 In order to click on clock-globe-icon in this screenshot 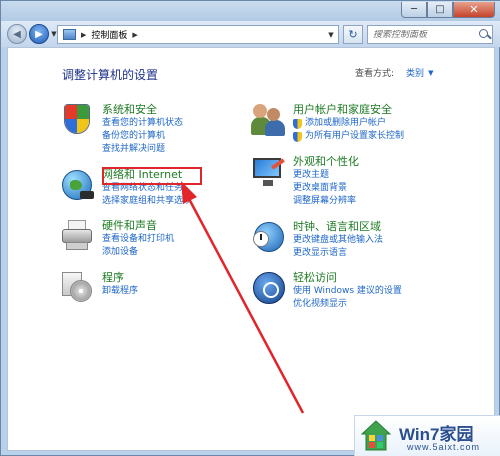, I will do `click(269, 237)`.